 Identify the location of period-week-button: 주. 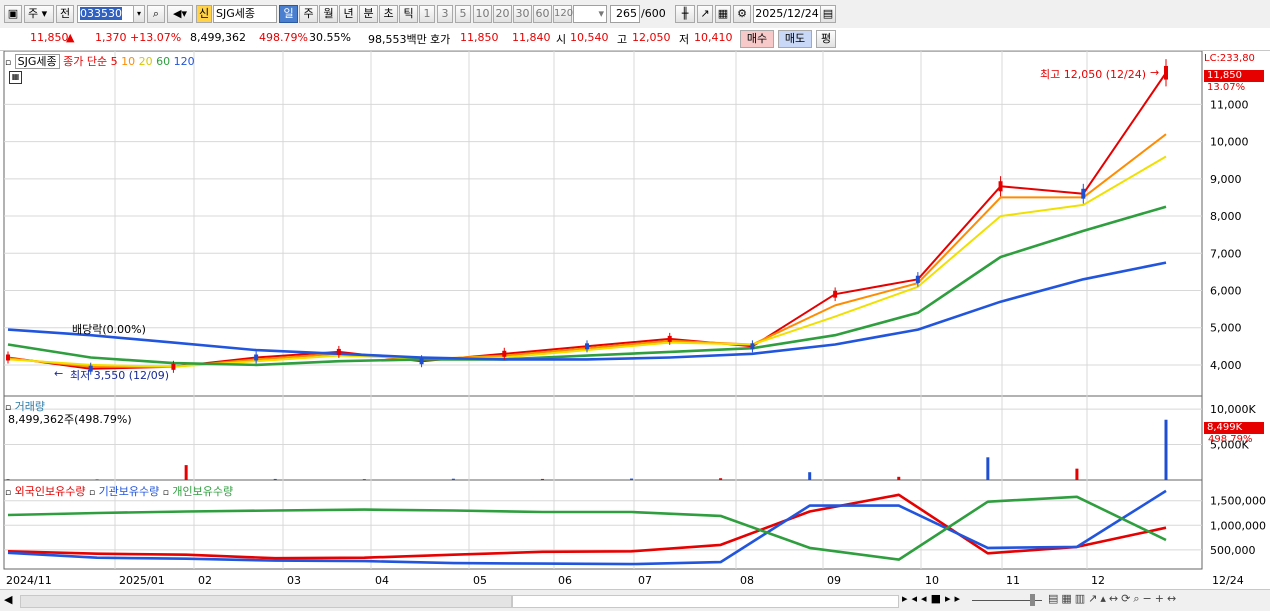
(308, 14).